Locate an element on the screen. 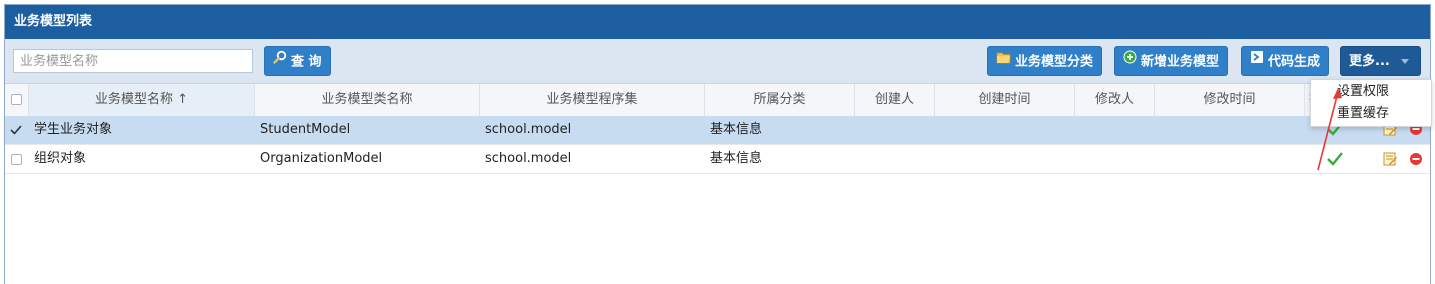 This screenshot has width=1435, height=284. query-button-label: 查 询 is located at coordinates (306, 62).